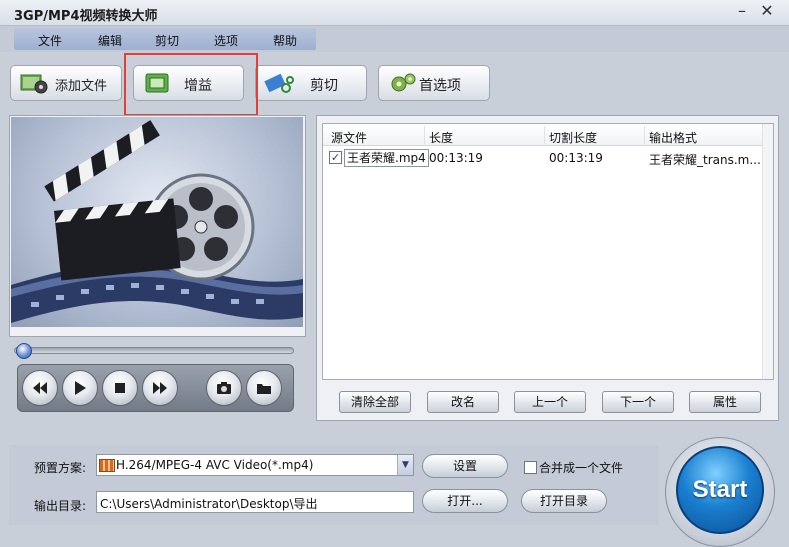 The width and height of the screenshot is (789, 547). Describe the element at coordinates (720, 490) in the screenshot. I see `start-button: Start` at that location.